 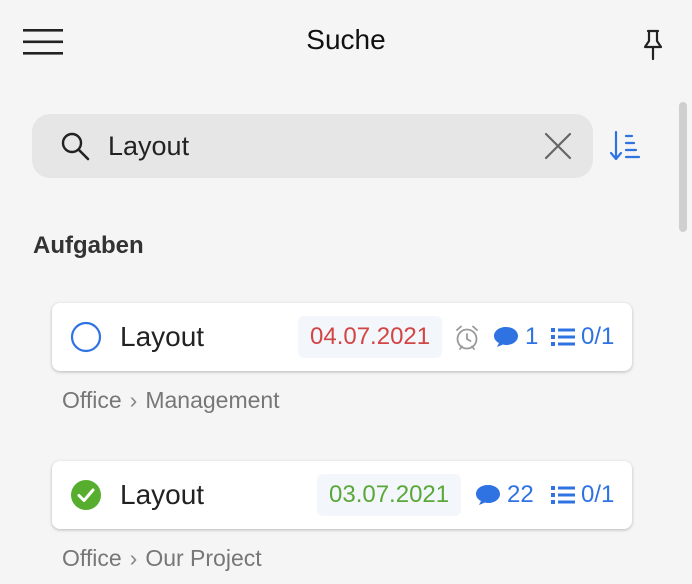 I want to click on alarm-clock-icon, so click(x=467, y=337).